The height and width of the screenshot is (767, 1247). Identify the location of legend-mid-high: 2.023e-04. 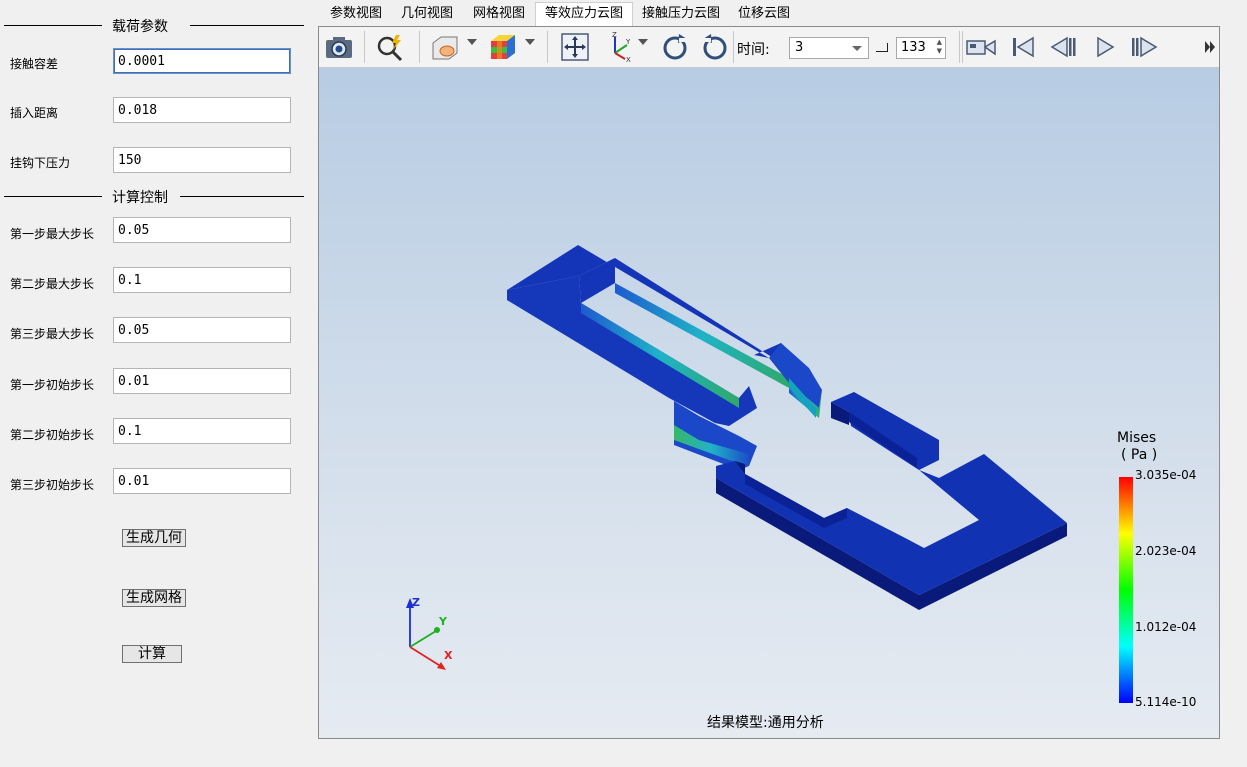
(1166, 551).